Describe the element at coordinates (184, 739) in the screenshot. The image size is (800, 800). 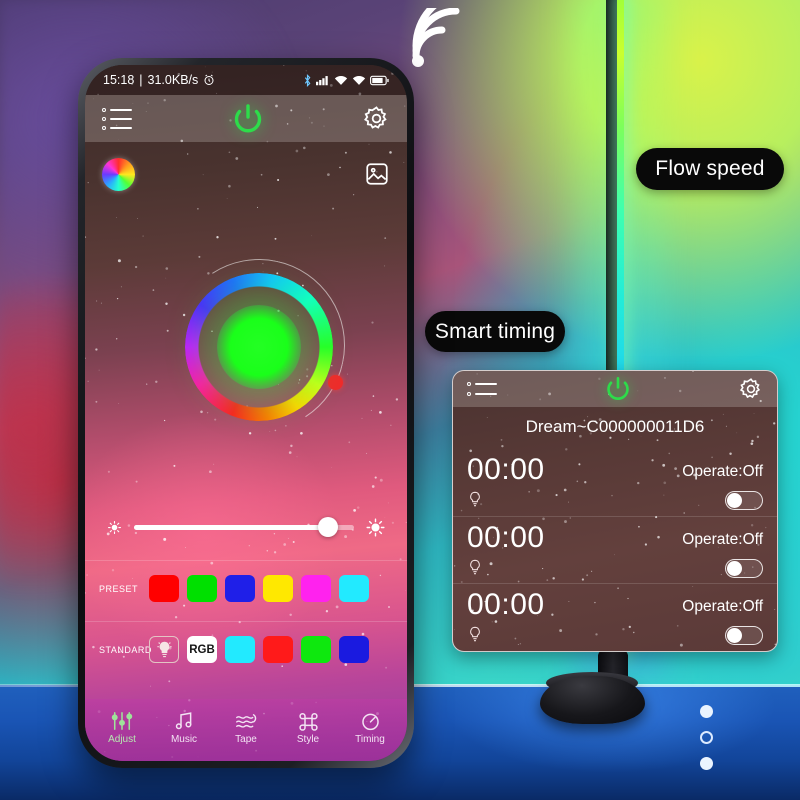
I see `nav-label-music: Music` at that location.